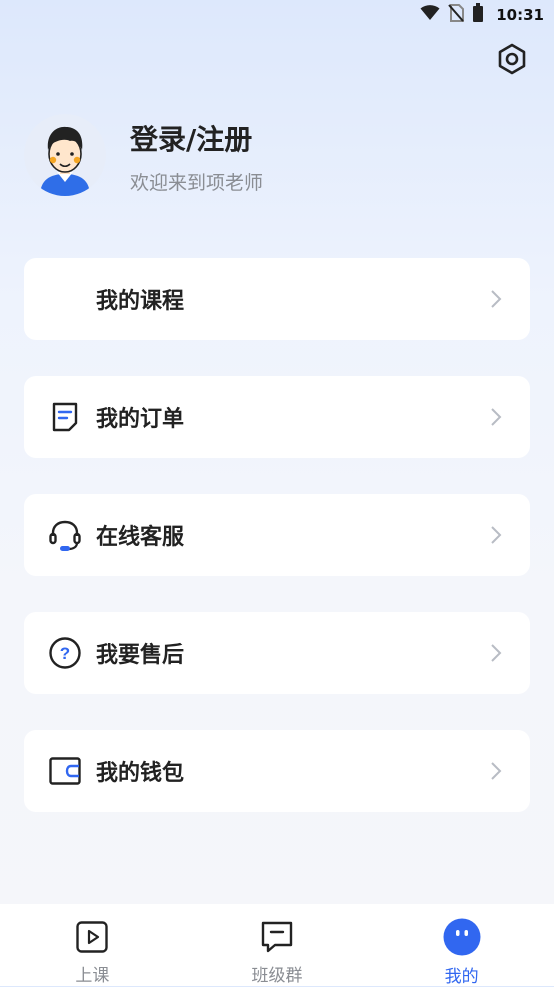 The image size is (554, 987). I want to click on chat-icon, so click(277, 936).